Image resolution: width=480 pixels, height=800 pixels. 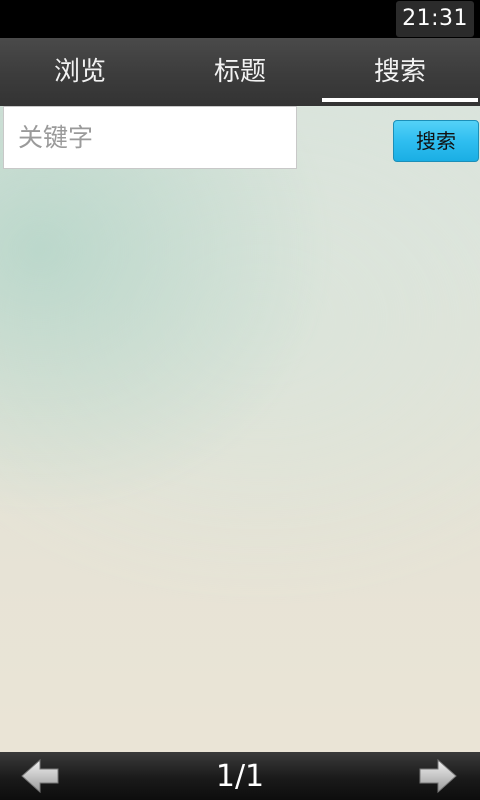 I want to click on tab-title: 标题, so click(x=240, y=72).